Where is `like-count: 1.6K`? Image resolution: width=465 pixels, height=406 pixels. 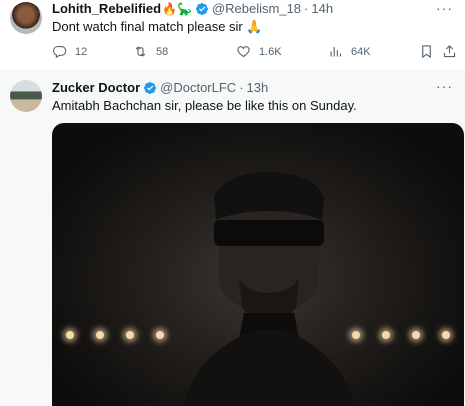
like-count: 1.6K is located at coordinates (270, 51).